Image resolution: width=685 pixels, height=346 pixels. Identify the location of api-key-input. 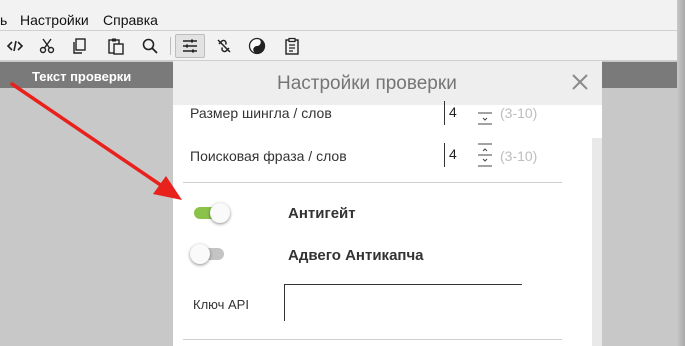
(403, 302).